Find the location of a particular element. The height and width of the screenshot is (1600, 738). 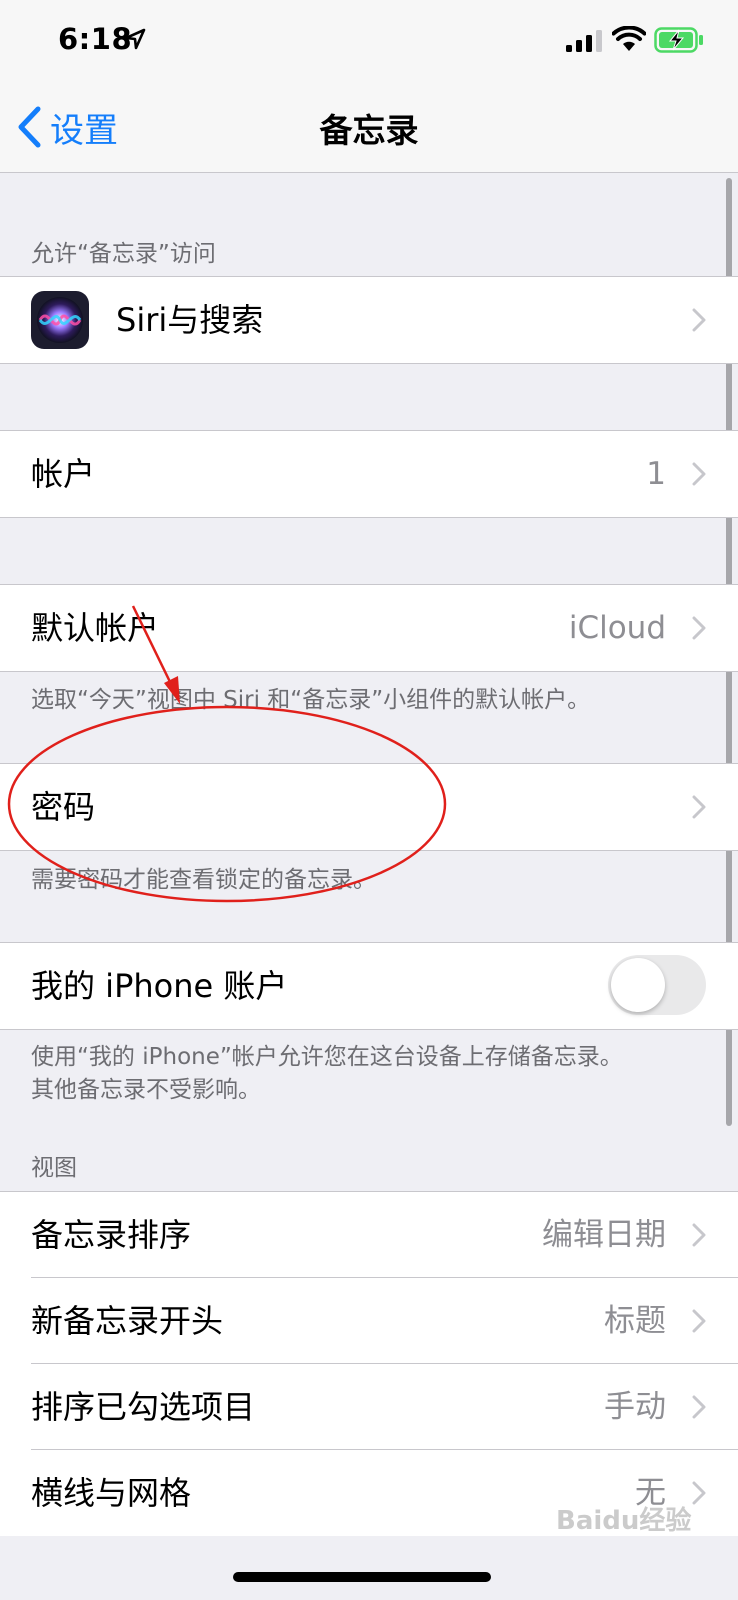

new-note-start-label: 新备忘录开头 is located at coordinates (127, 1321).